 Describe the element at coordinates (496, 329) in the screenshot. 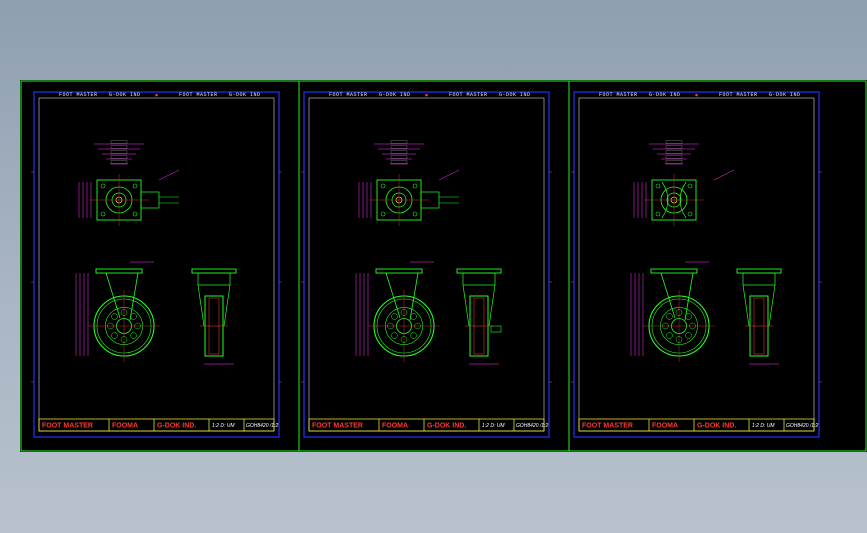

I see `brake-pedal` at that location.